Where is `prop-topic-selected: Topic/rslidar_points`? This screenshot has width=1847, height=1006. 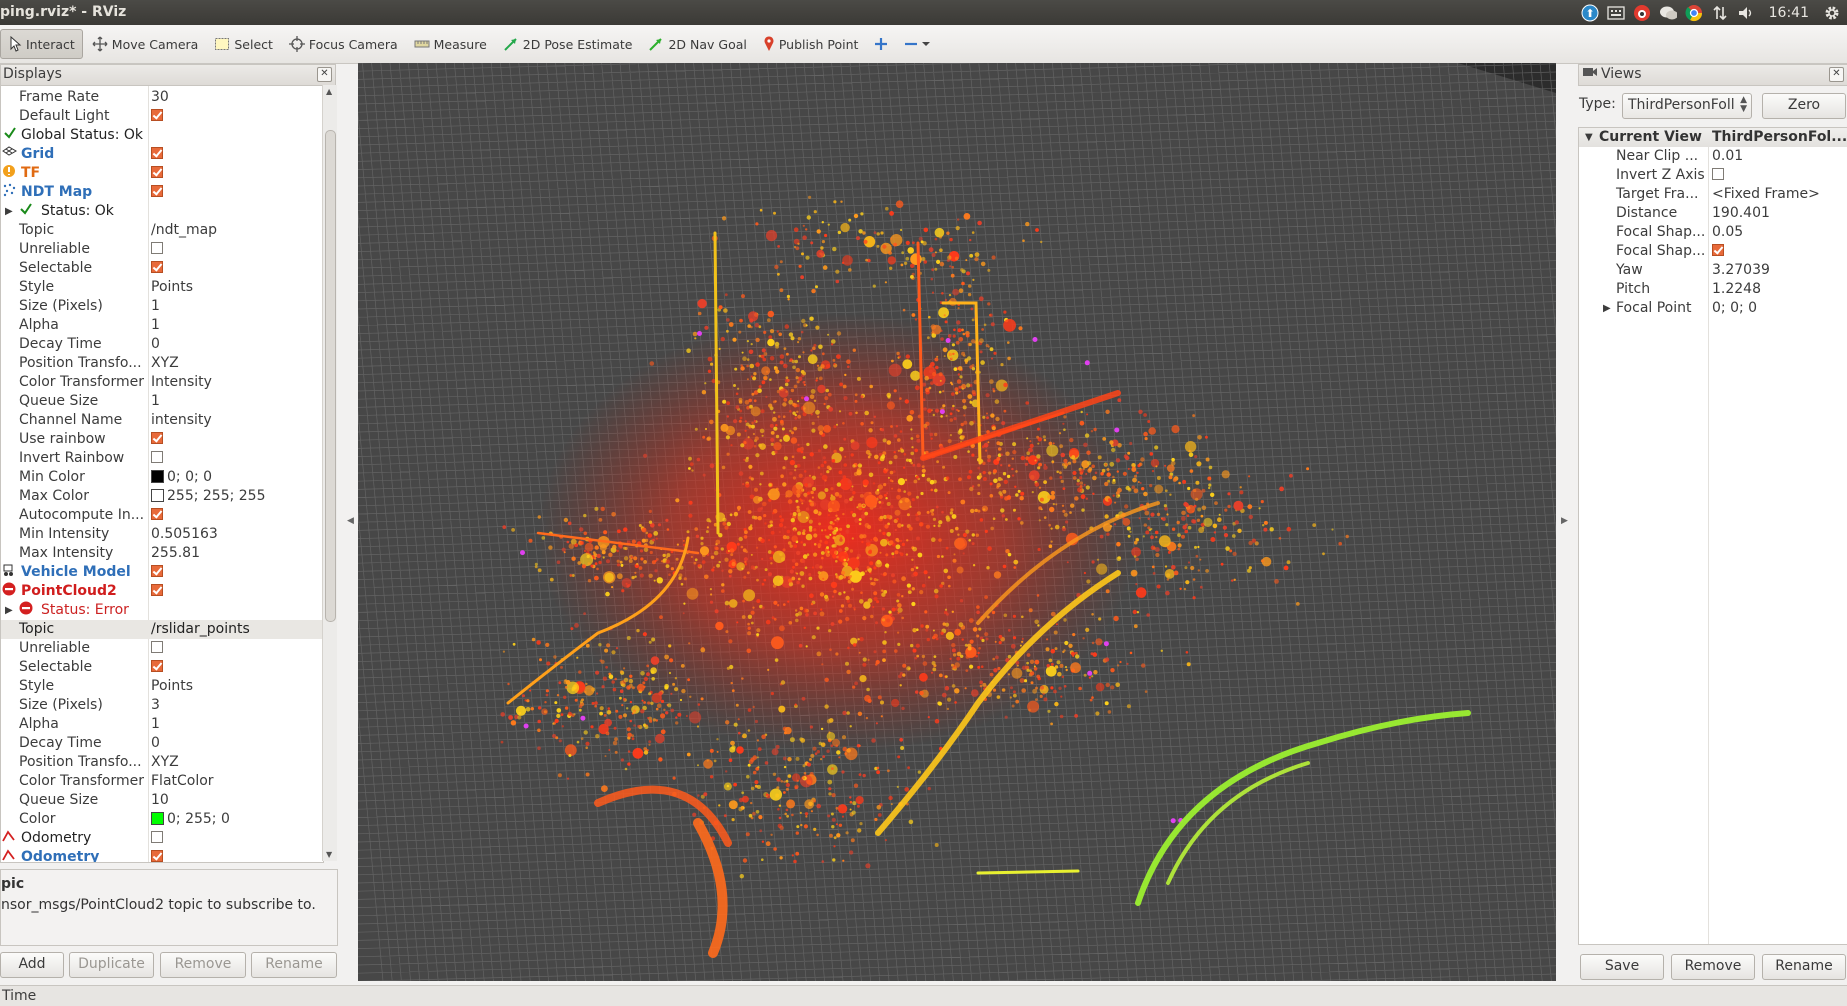 prop-topic-selected: Topic/rslidar_points is located at coordinates (162, 629).